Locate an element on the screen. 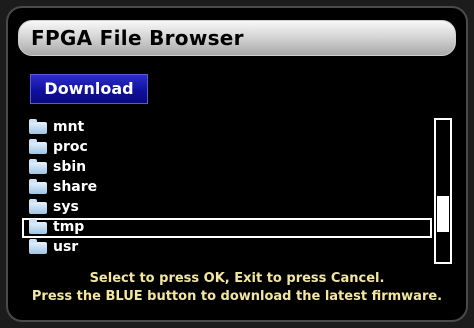  file-name: sys is located at coordinates (66, 207).